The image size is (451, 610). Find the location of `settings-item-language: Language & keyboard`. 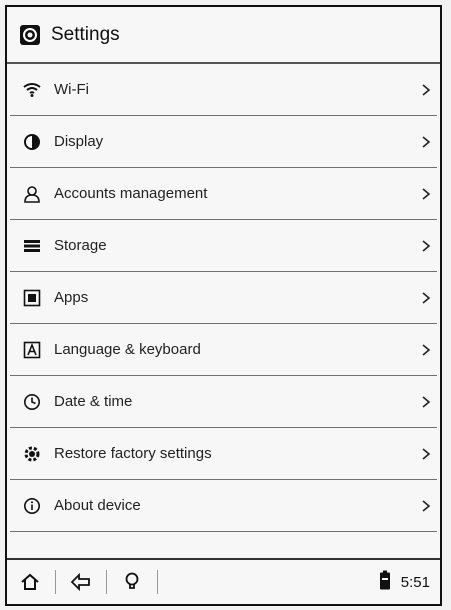

settings-item-language: Language & keyboard is located at coordinates (223, 350).